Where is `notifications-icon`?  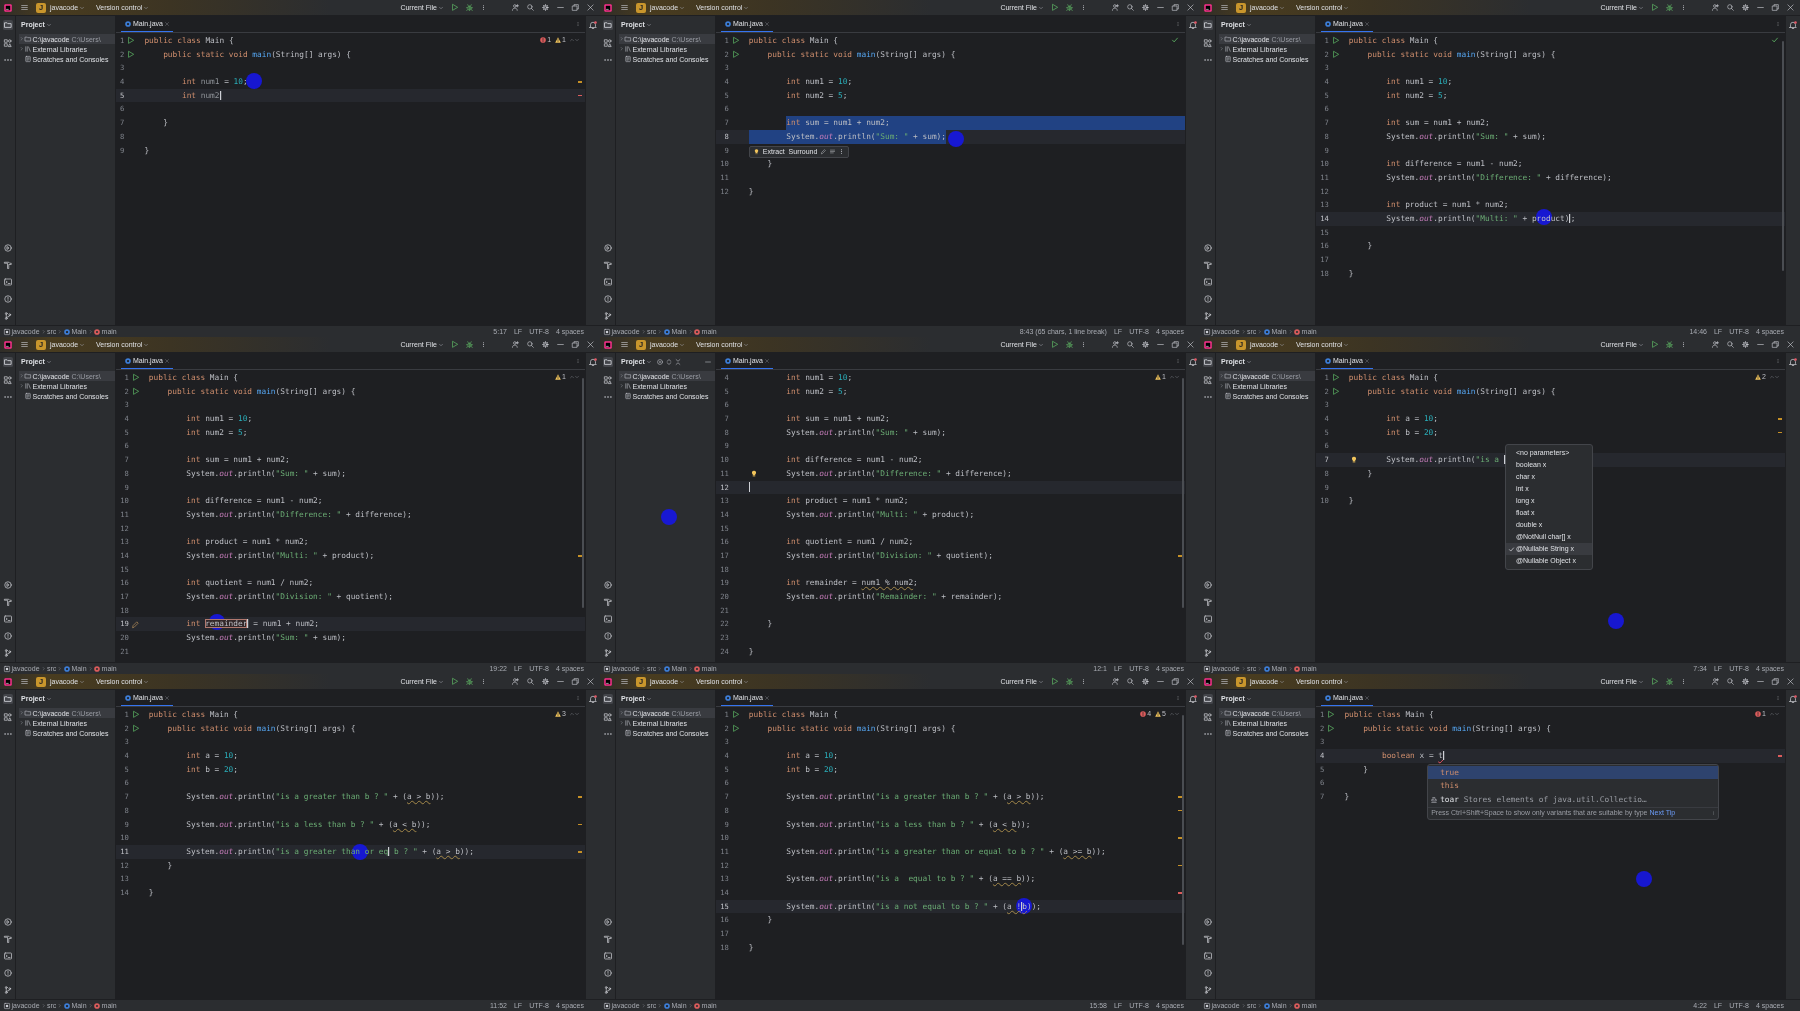 notifications-icon is located at coordinates (1793, 362).